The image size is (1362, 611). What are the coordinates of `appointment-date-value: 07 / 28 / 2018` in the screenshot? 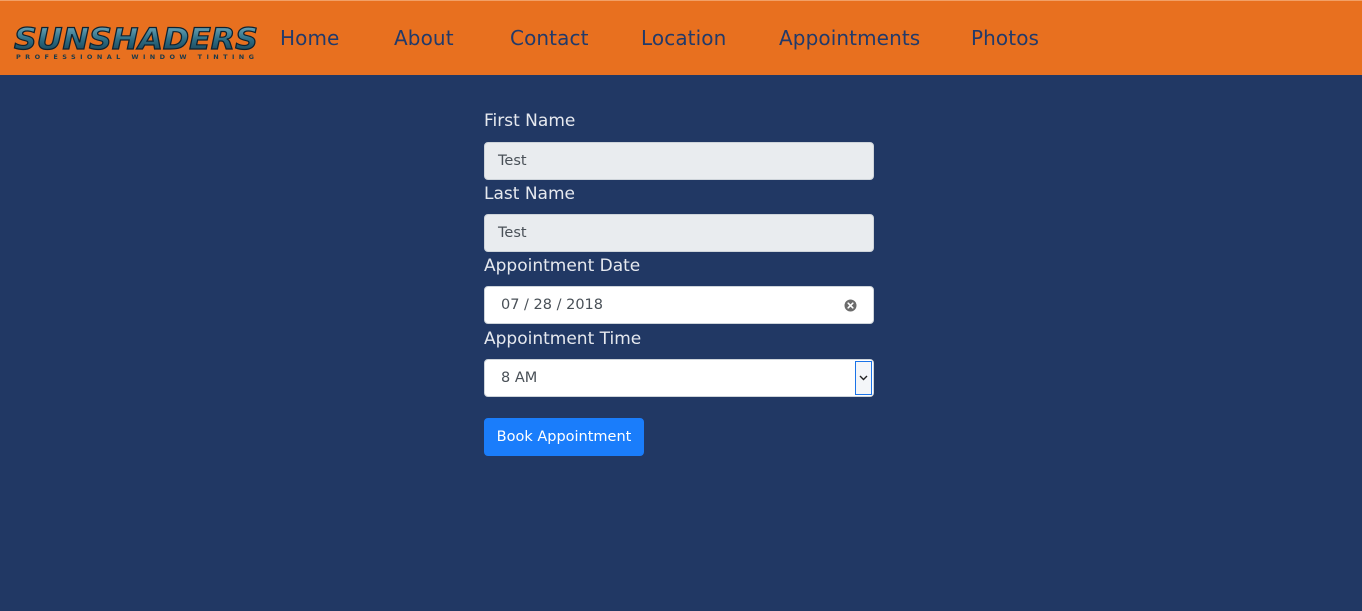 It's located at (552, 305).